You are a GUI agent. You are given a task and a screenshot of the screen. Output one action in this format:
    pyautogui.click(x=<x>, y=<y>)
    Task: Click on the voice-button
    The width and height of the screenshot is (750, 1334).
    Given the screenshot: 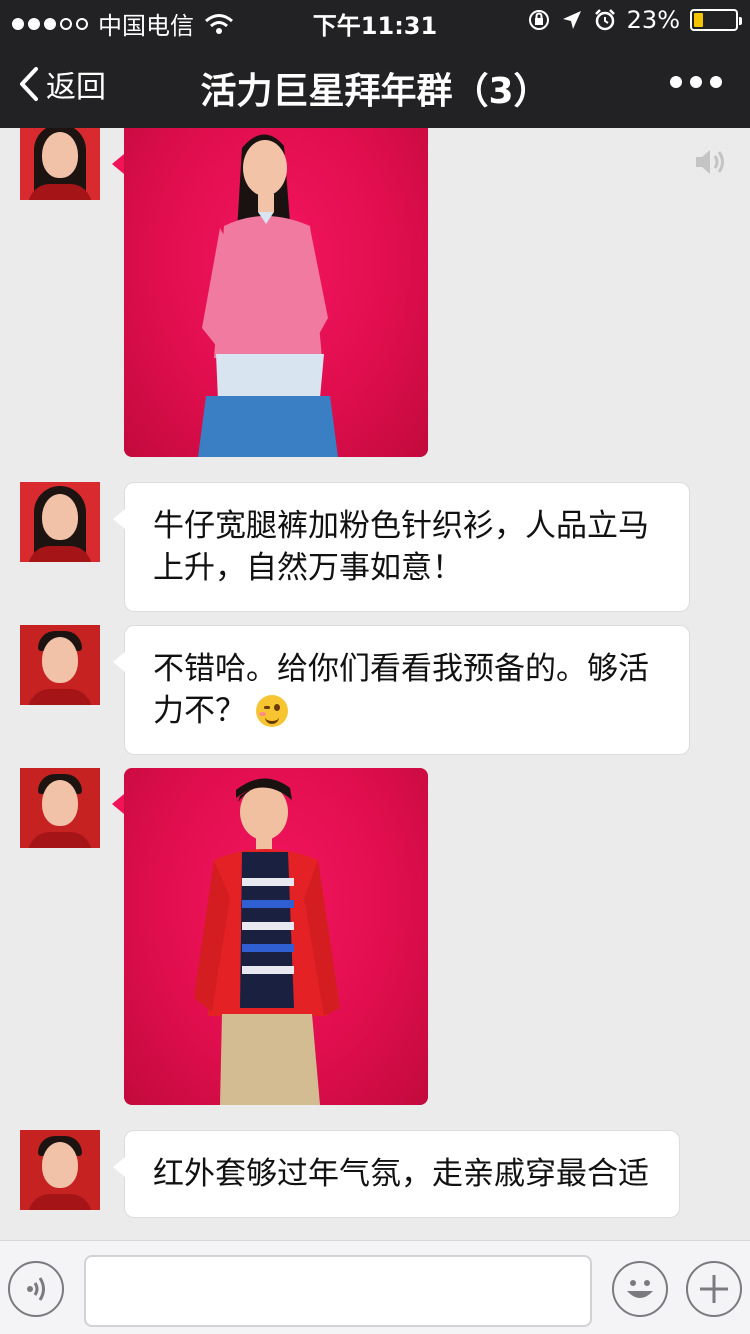 What is the action you would take?
    pyautogui.click(x=36, y=1289)
    